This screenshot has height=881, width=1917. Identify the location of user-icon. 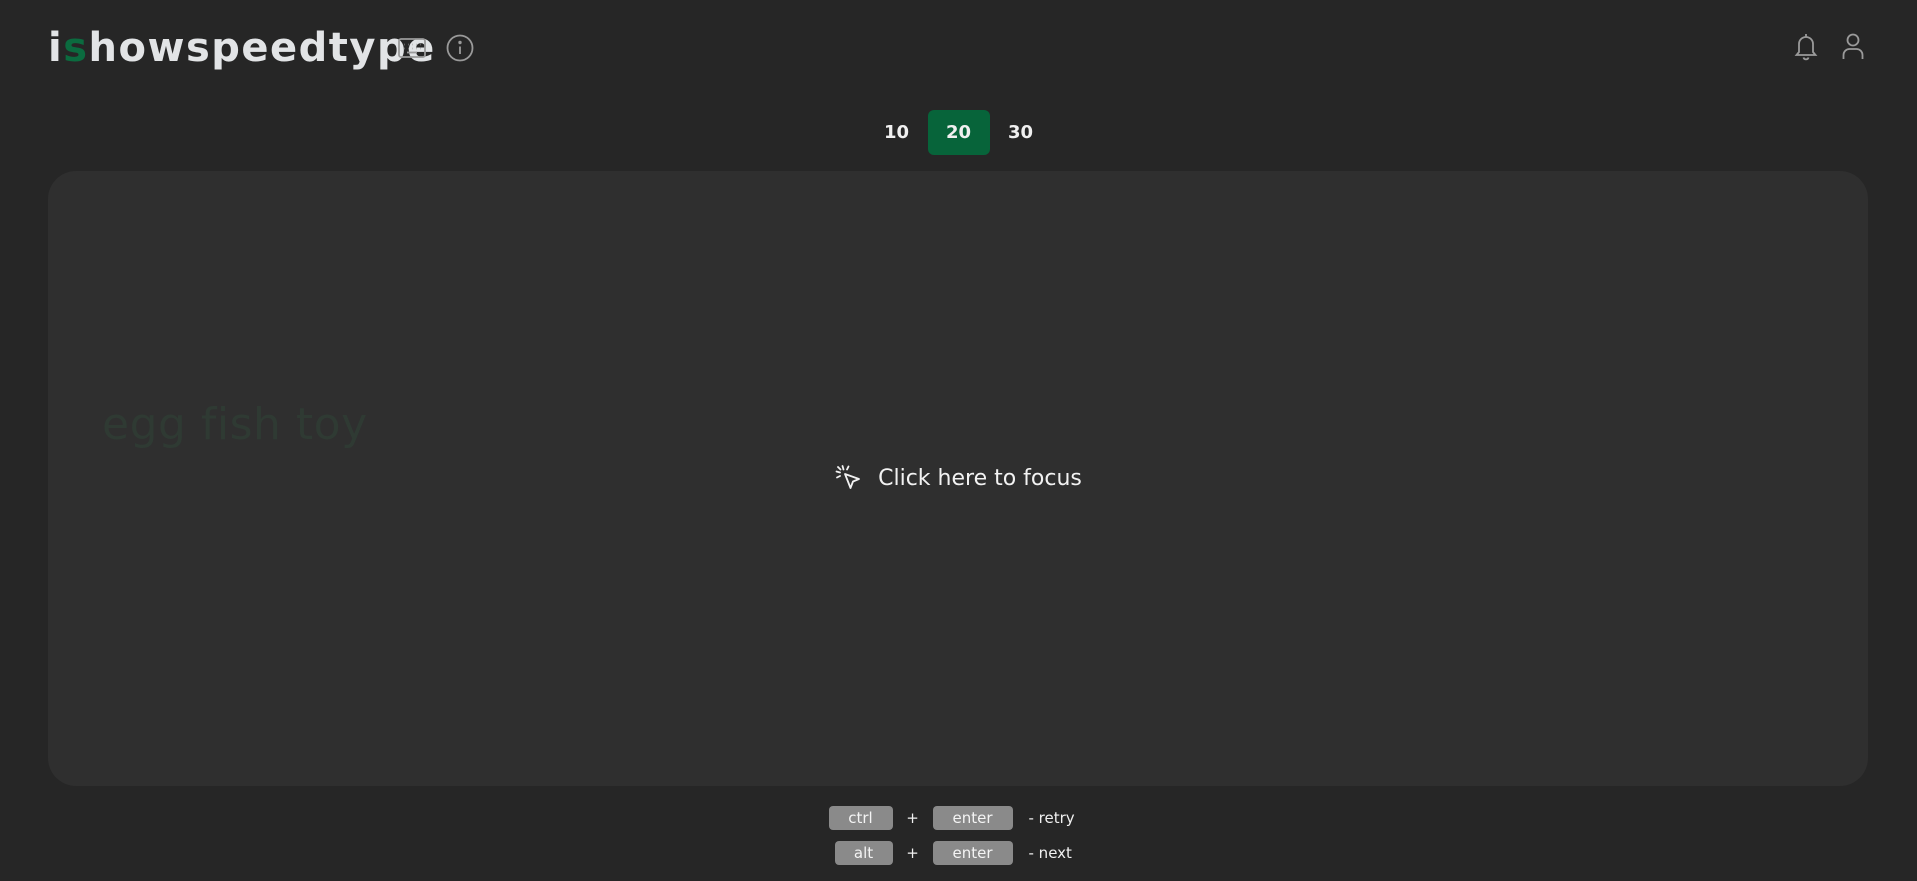
(1853, 46).